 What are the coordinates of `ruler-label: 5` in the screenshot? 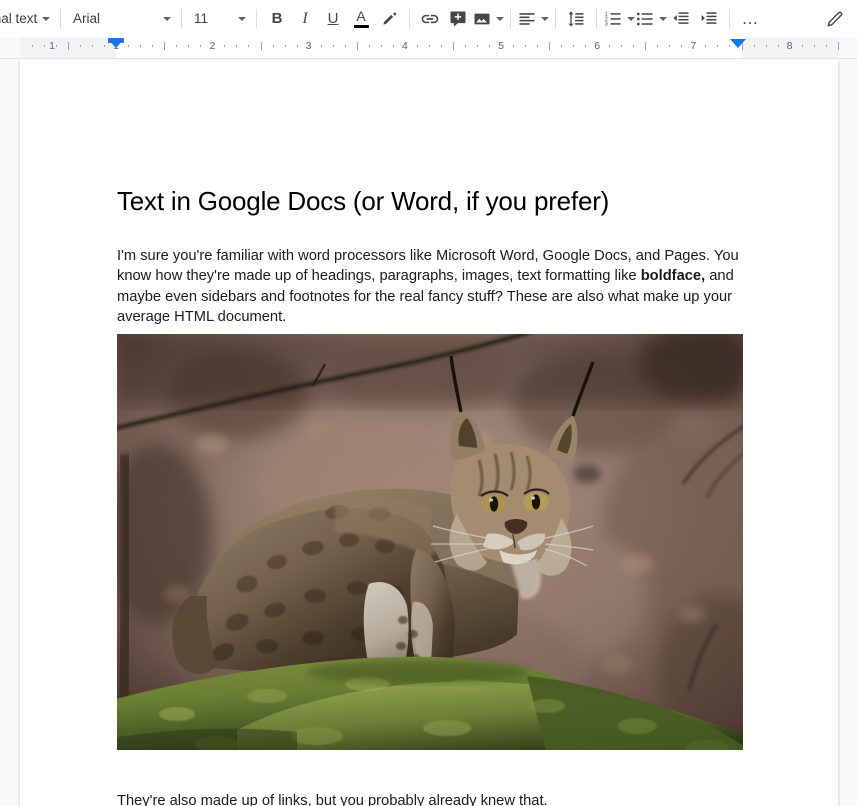 It's located at (501, 46).